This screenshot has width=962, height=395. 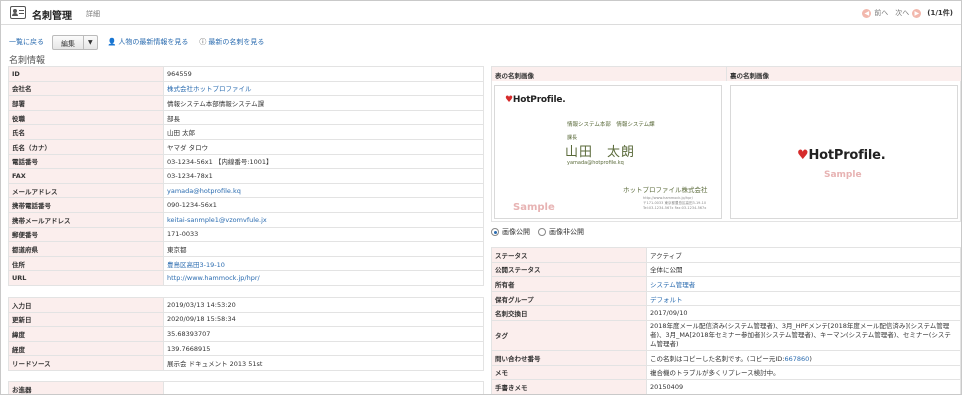 I want to click on prev-link: 前へ, so click(x=881, y=13).